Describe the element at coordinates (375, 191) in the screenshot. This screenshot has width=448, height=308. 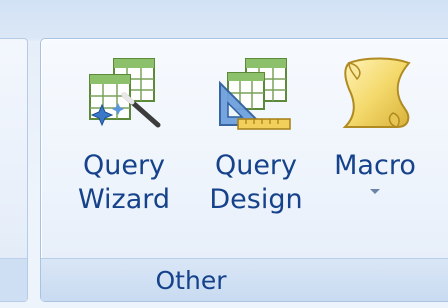
I see `chevron-down-icon` at that location.